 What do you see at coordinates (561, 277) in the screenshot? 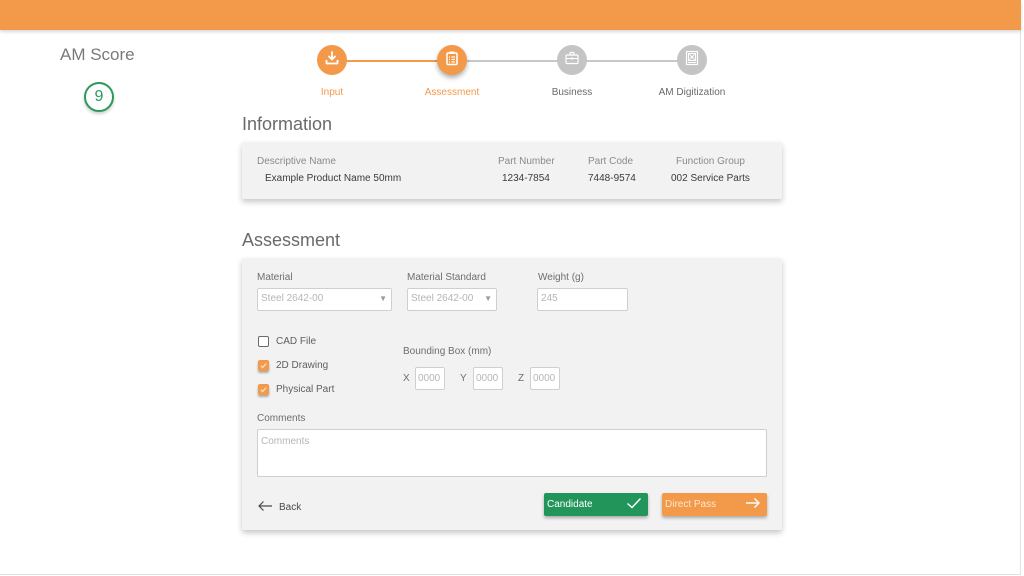
I see `weight-label: Weight (g)` at bounding box center [561, 277].